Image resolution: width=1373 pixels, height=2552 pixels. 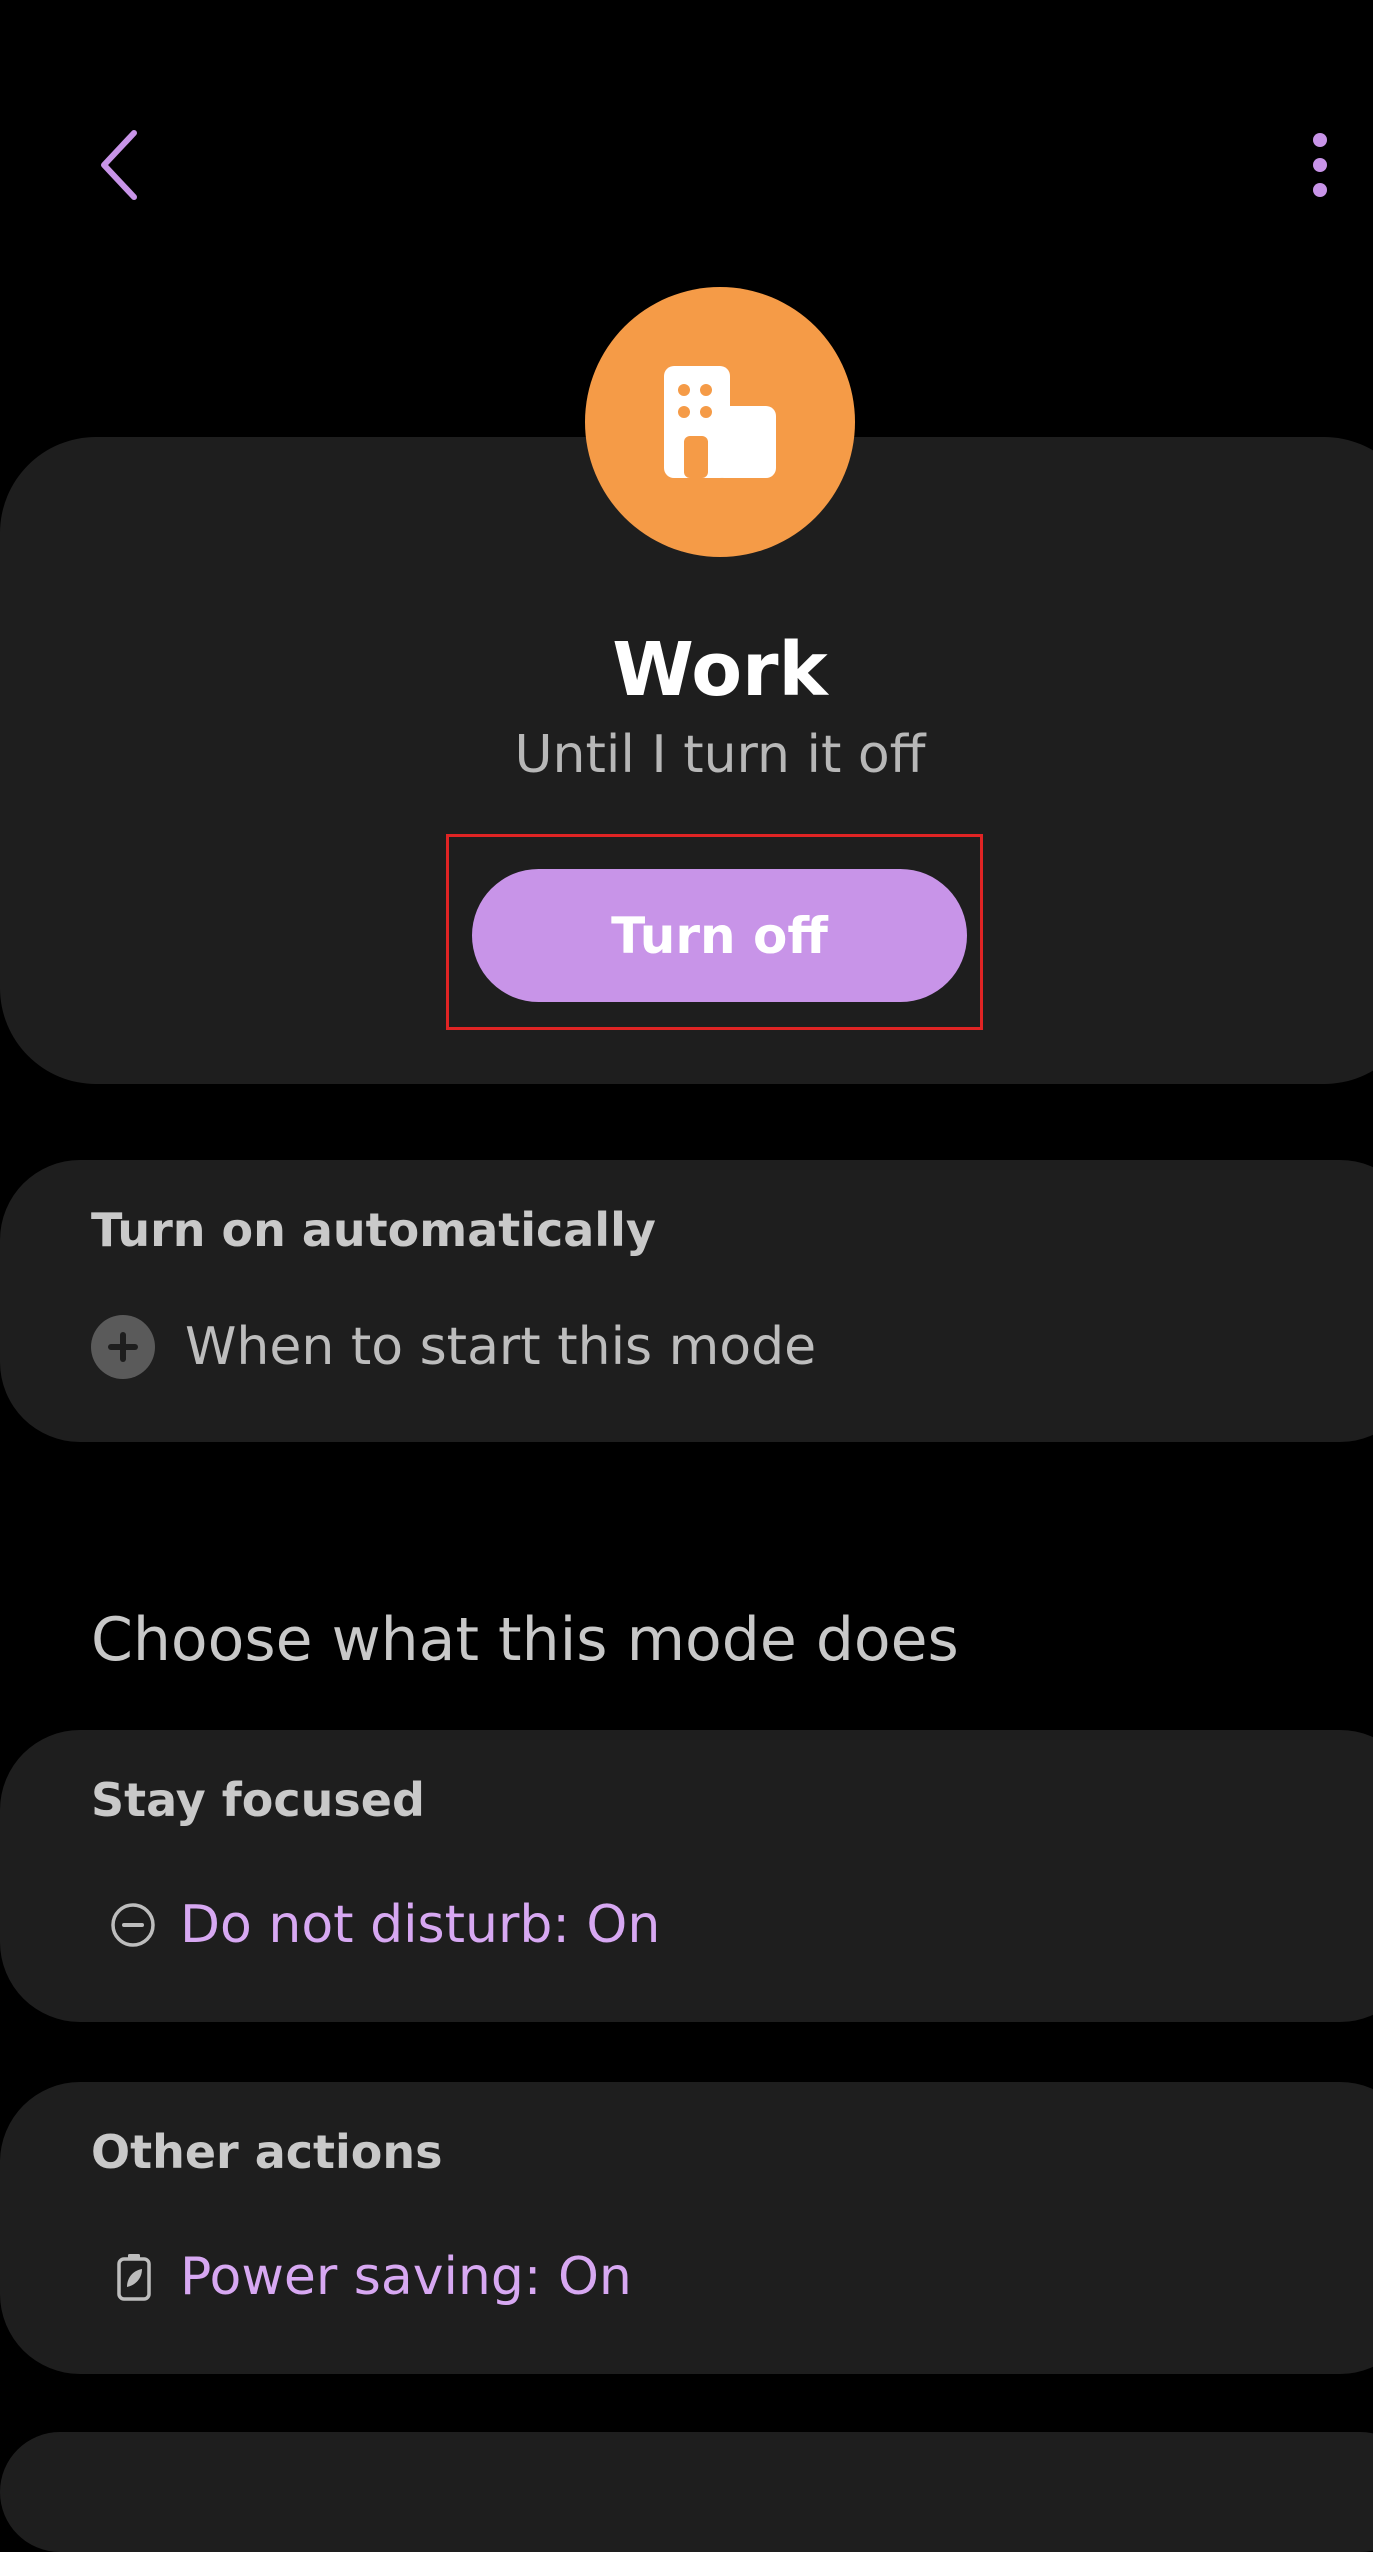 I want to click on add-circle-icon, so click(x=123, y=1347).